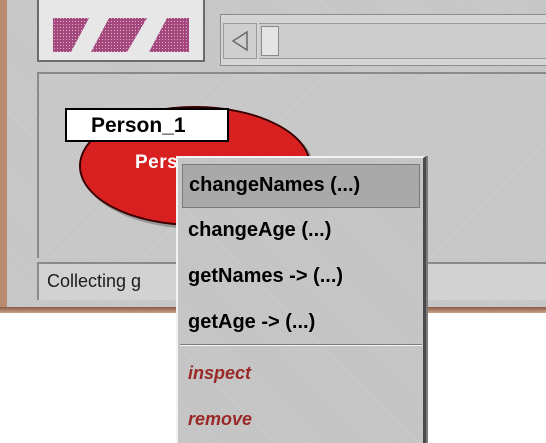 The image size is (546, 443). Describe the element at coordinates (301, 376) in the screenshot. I see `menu-item-inspect: inspect` at that location.